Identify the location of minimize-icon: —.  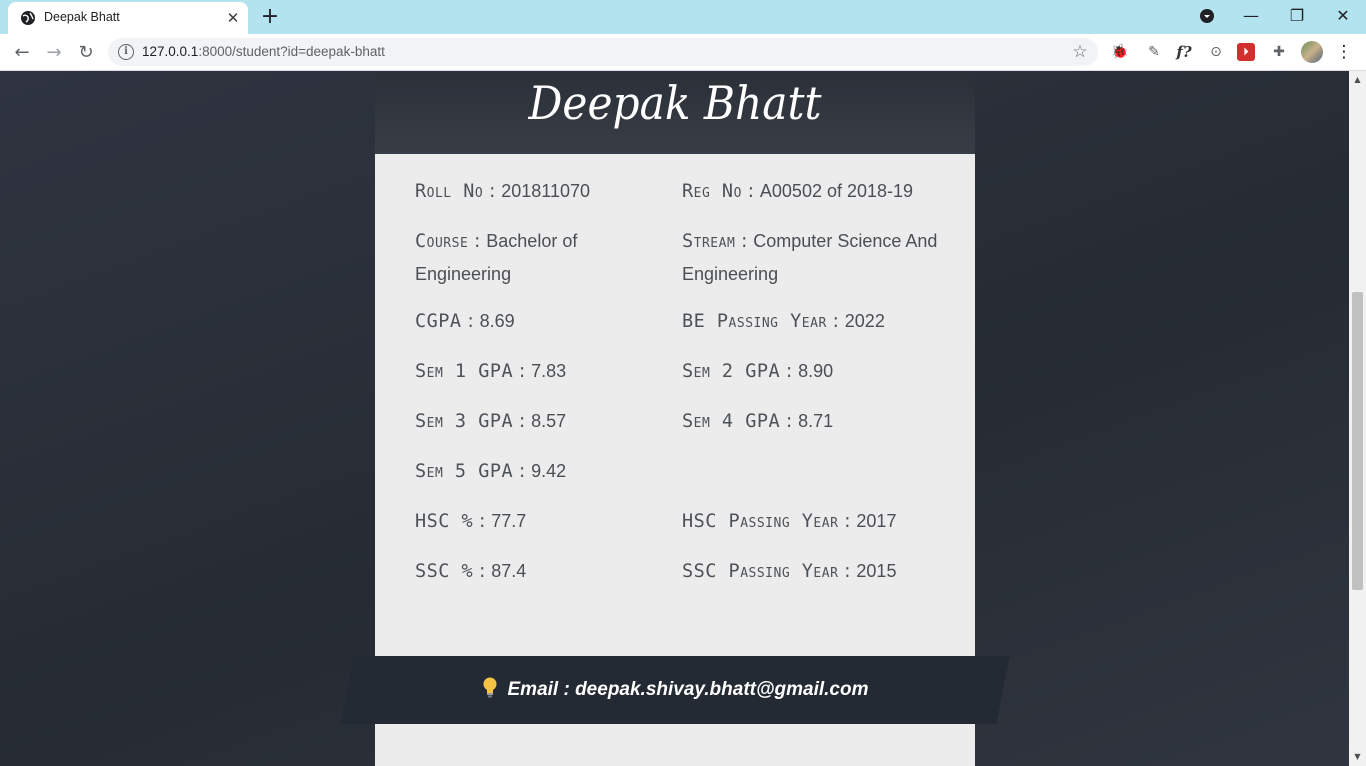
(1251, 16).